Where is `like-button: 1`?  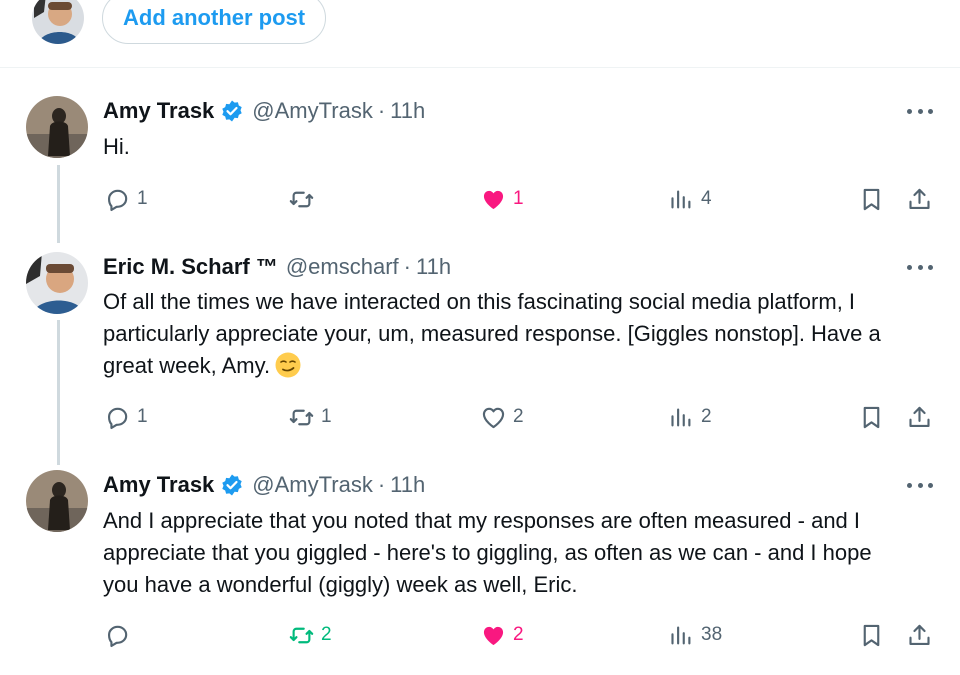
like-button: 1 is located at coordinates (502, 199).